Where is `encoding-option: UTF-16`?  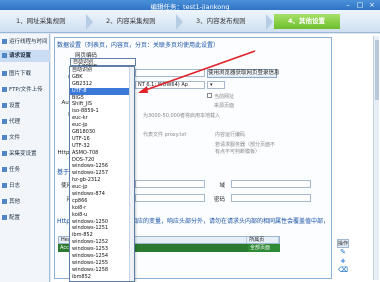 encoding-option: UTF-16 is located at coordinates (102, 139).